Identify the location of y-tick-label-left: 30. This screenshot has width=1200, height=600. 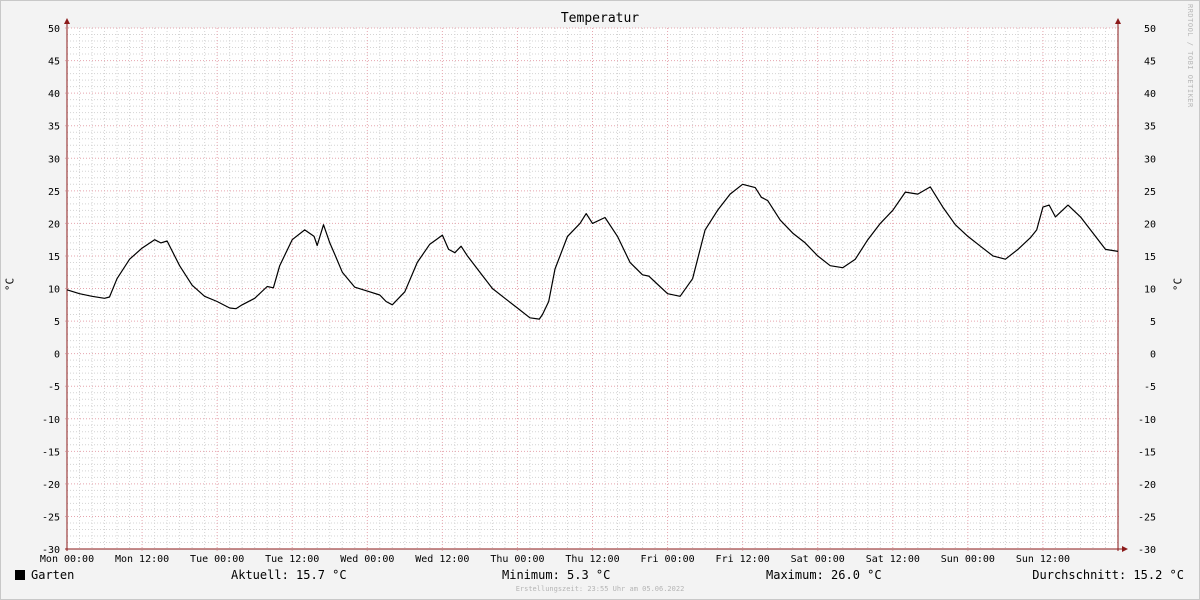
(54, 159).